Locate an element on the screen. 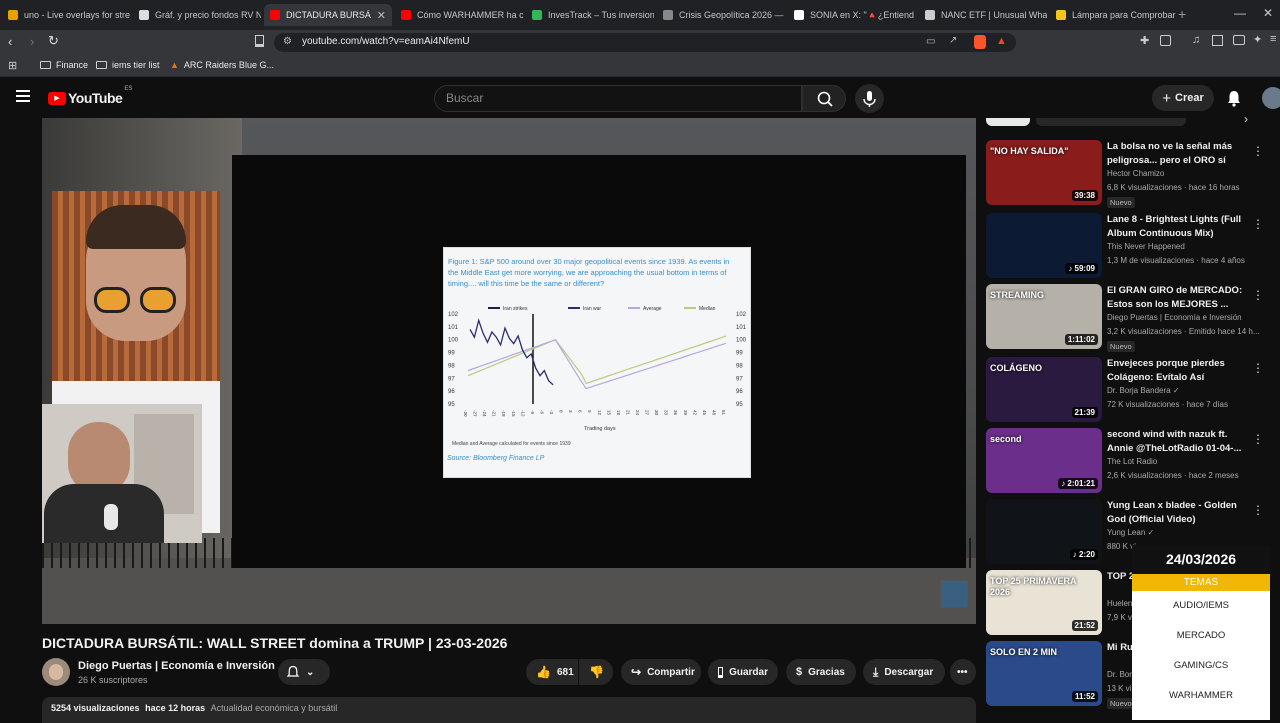 This screenshot has width=1280, height=723. search-input: Buscar is located at coordinates (618, 98).